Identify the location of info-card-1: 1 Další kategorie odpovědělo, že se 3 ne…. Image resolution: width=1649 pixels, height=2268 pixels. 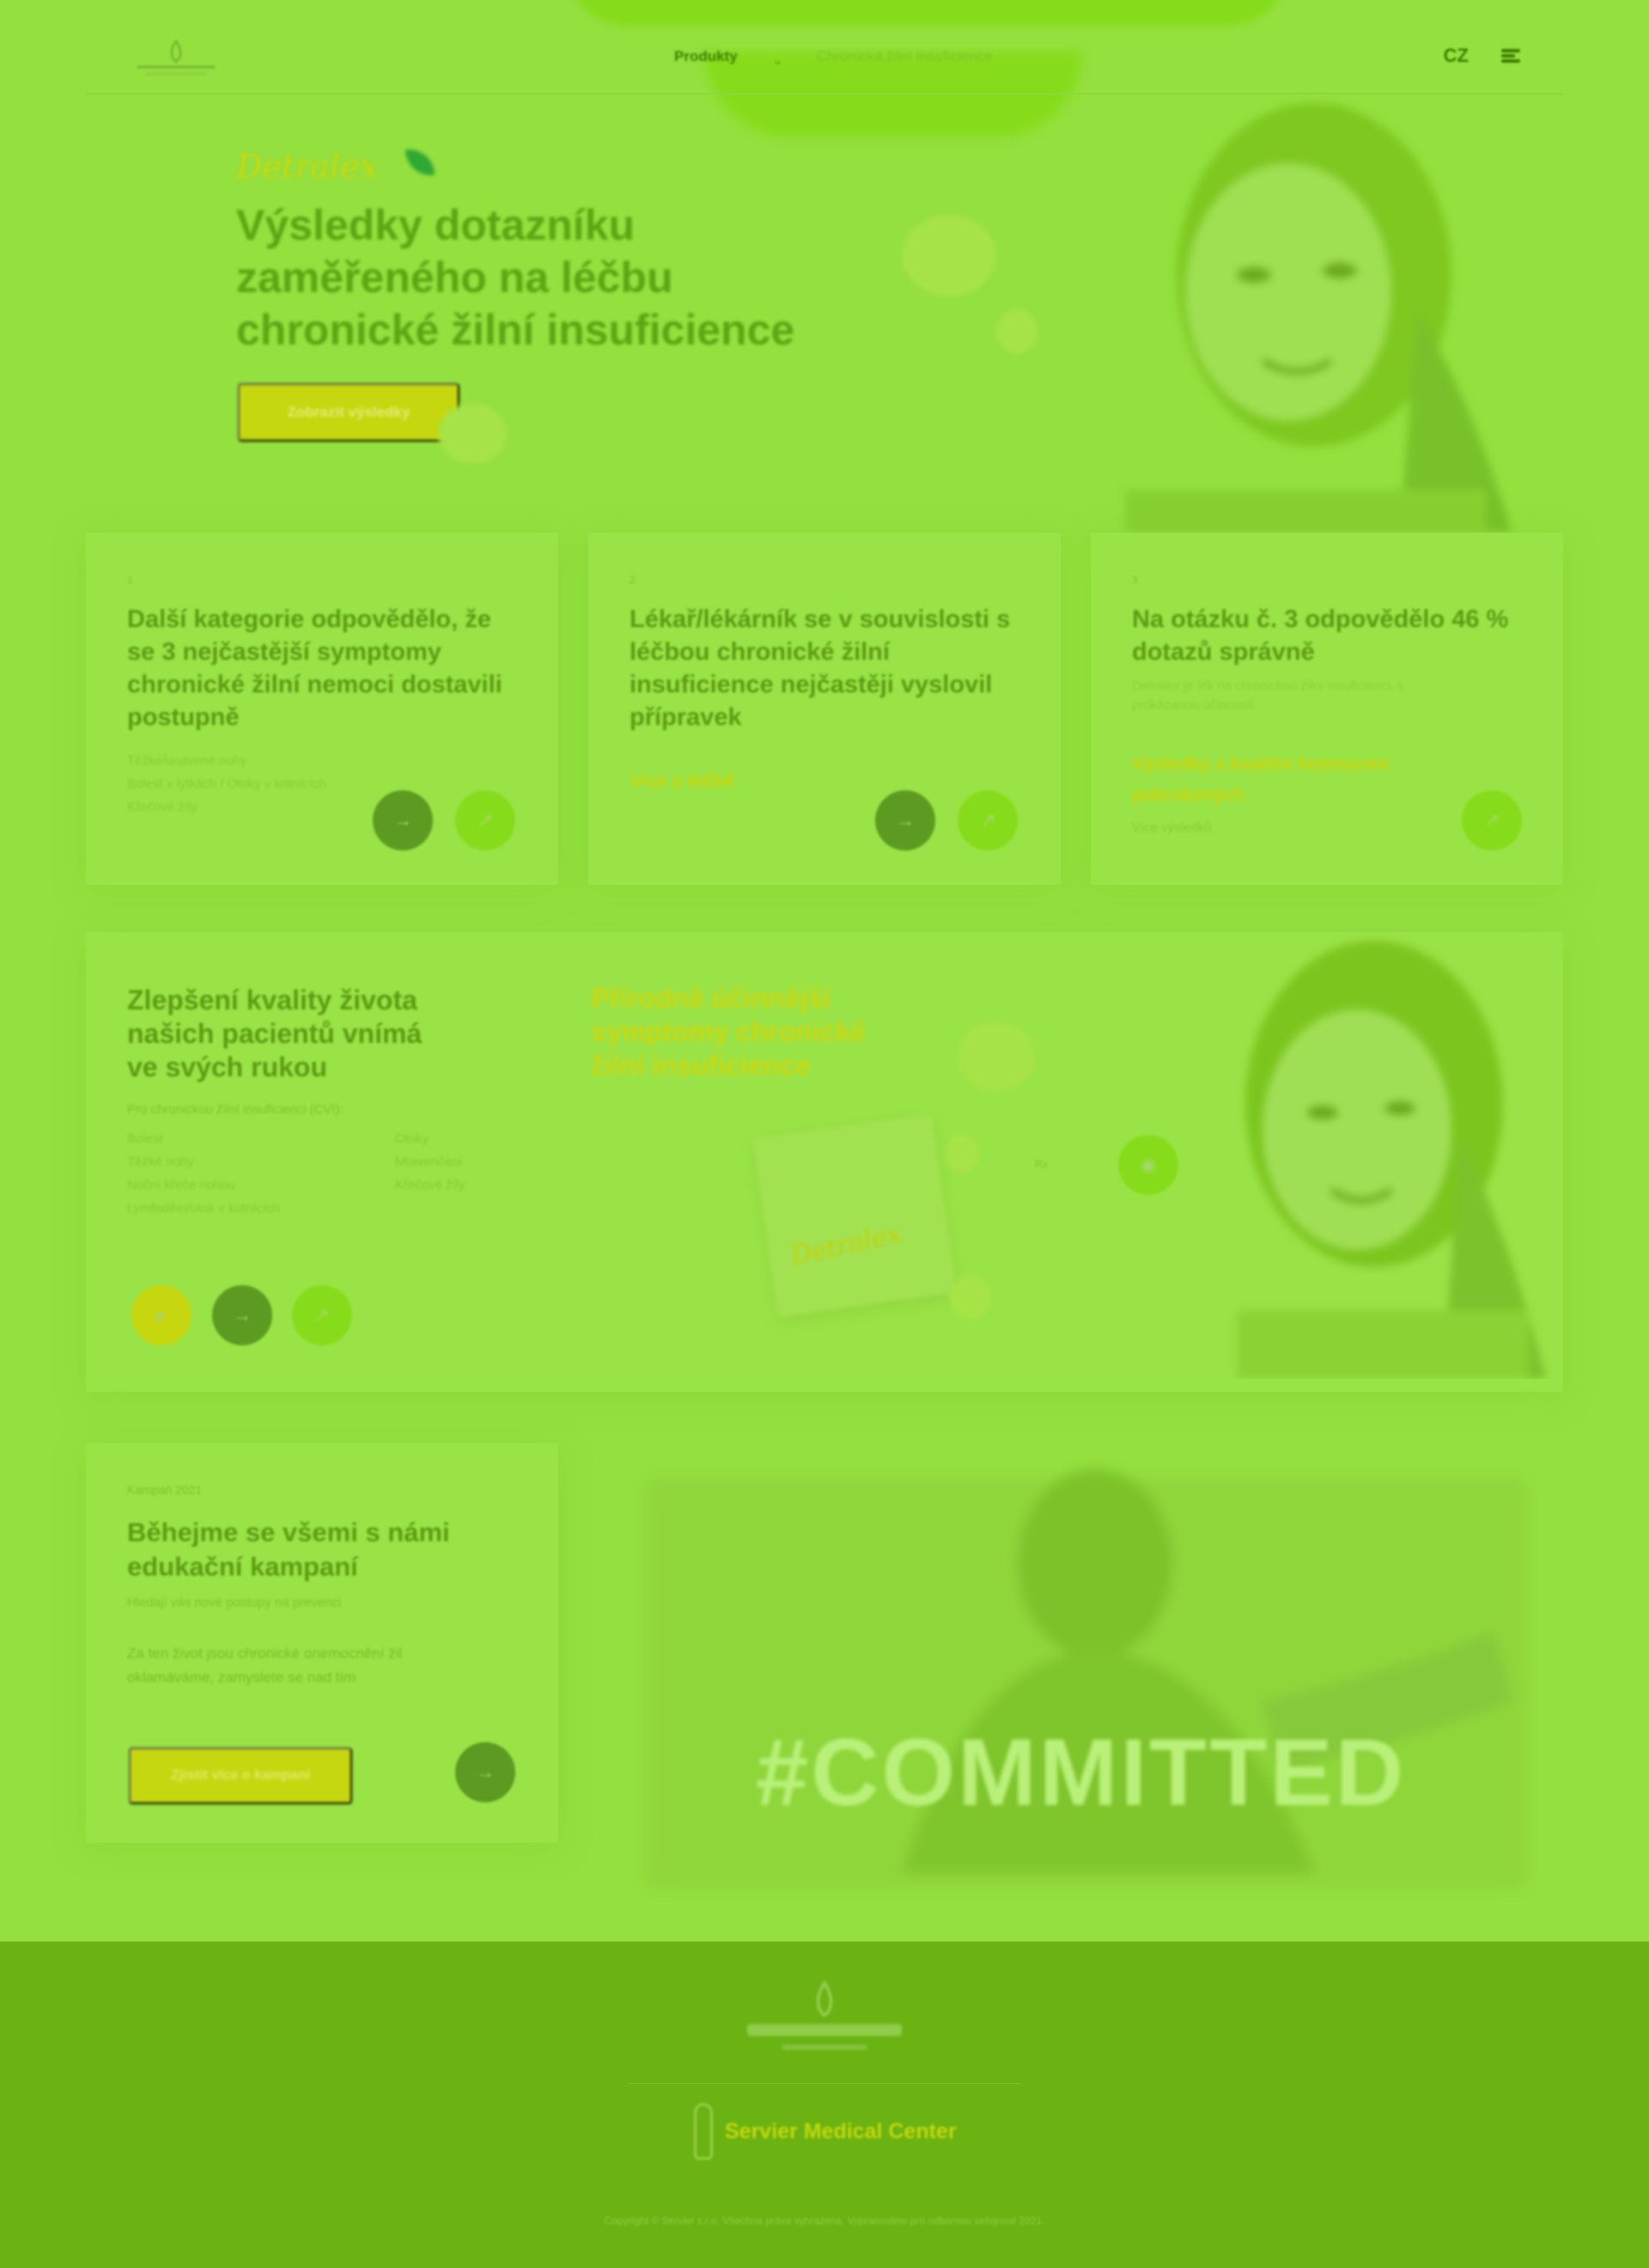
(322, 709).